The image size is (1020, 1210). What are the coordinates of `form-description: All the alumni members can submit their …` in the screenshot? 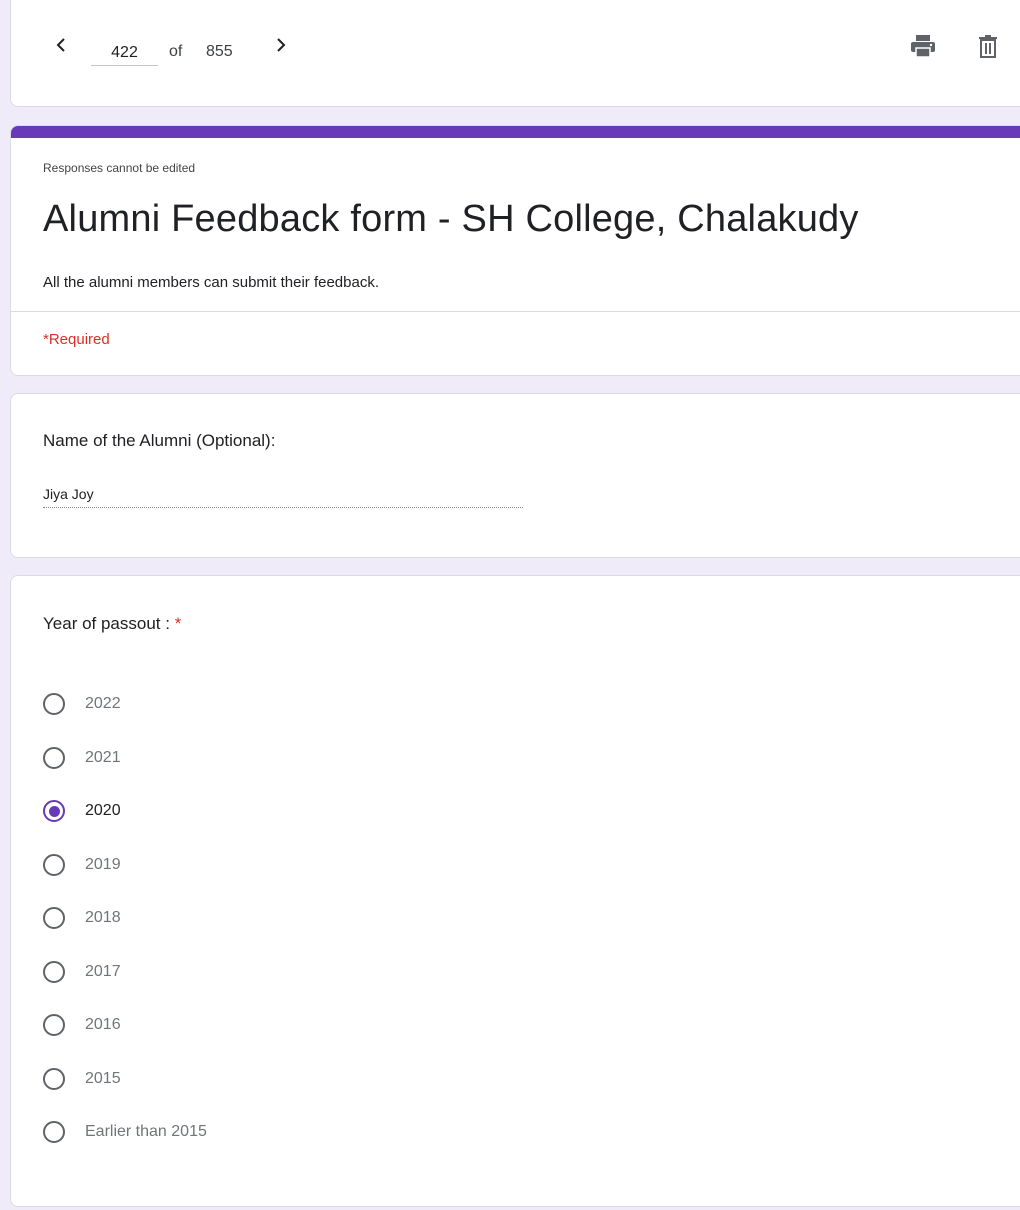 It's located at (211, 282).